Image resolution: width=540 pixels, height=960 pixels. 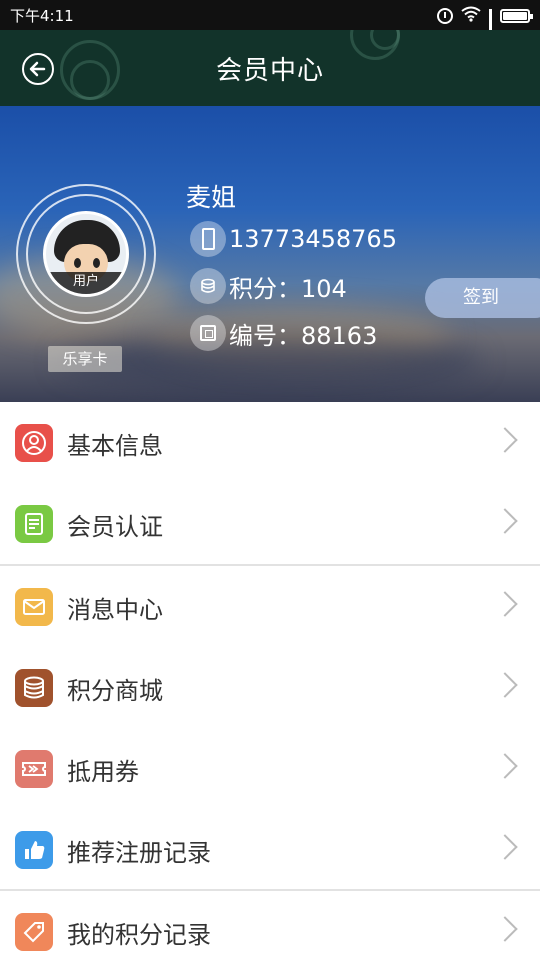 What do you see at coordinates (270, 606) in the screenshot?
I see `menu-item-message-center: 消息中心` at bounding box center [270, 606].